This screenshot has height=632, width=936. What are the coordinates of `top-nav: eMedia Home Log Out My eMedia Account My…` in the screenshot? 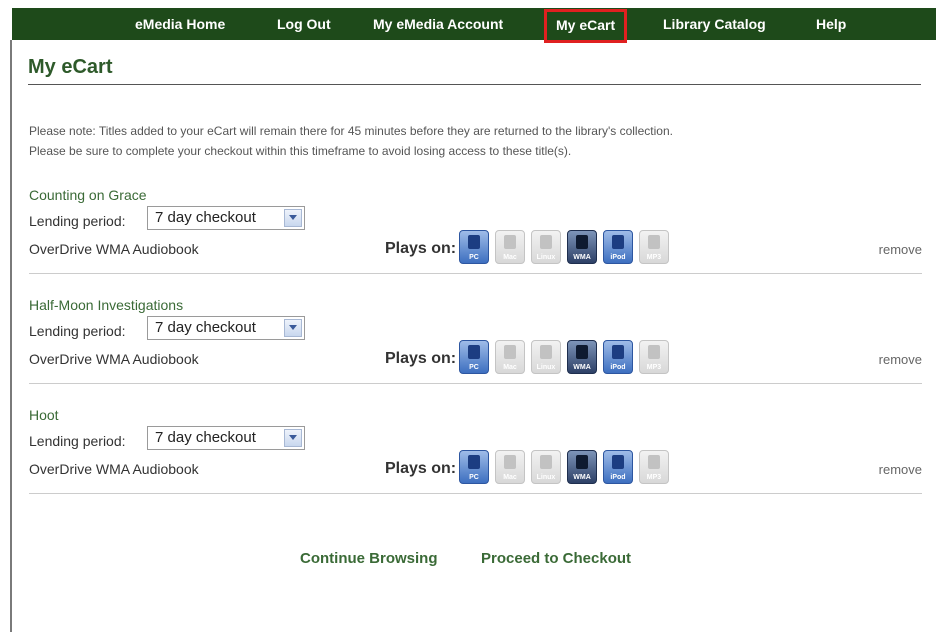 It's located at (474, 25).